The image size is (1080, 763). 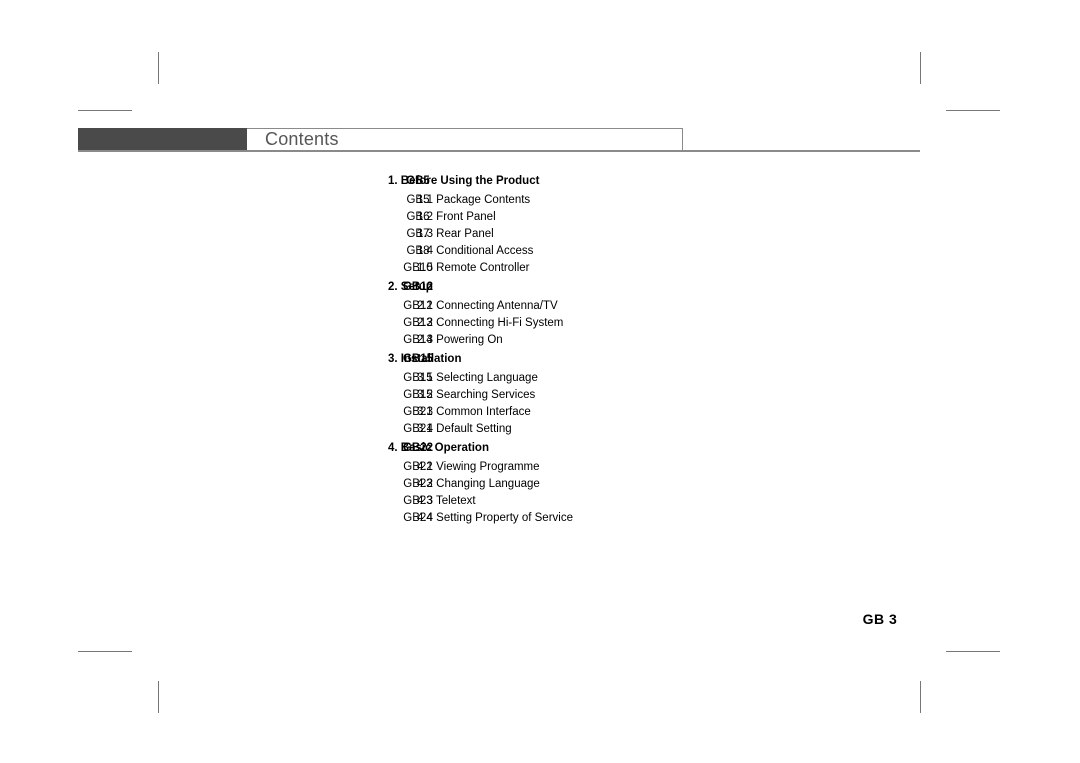 What do you see at coordinates (553, 448) in the screenshot?
I see `toc-section-row: 4. Basic Operation GB22` at bounding box center [553, 448].